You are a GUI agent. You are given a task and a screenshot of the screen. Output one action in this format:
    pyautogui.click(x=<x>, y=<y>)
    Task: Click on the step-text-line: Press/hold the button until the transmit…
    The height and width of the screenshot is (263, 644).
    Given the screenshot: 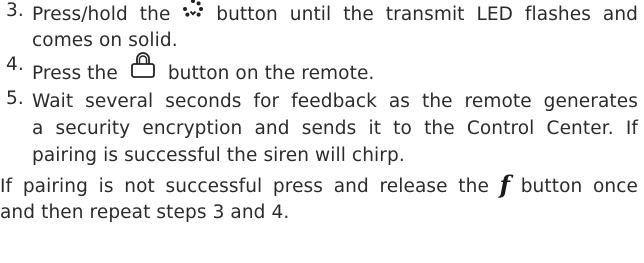 What is the action you would take?
    pyautogui.click(x=335, y=13)
    